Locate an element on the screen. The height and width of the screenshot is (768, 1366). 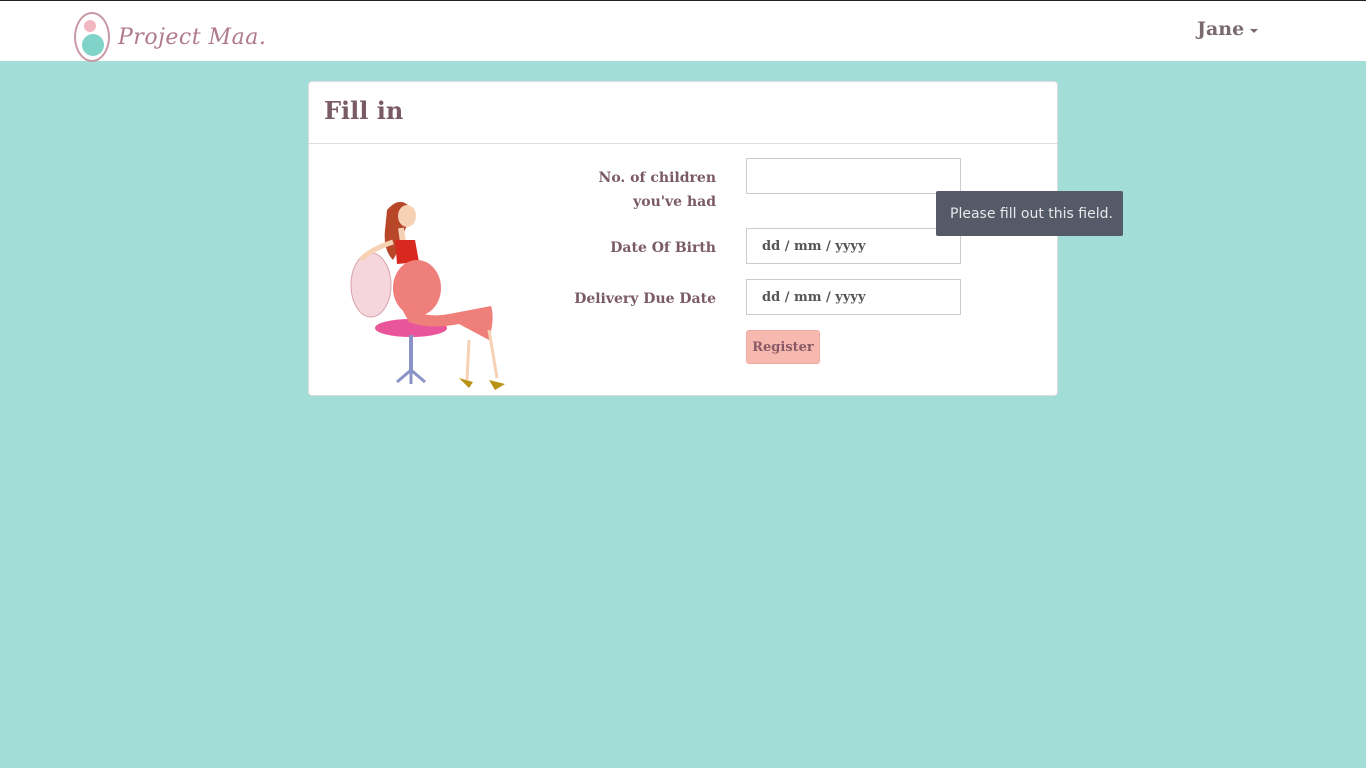
panel-heading: Fill in is located at coordinates (683, 113).